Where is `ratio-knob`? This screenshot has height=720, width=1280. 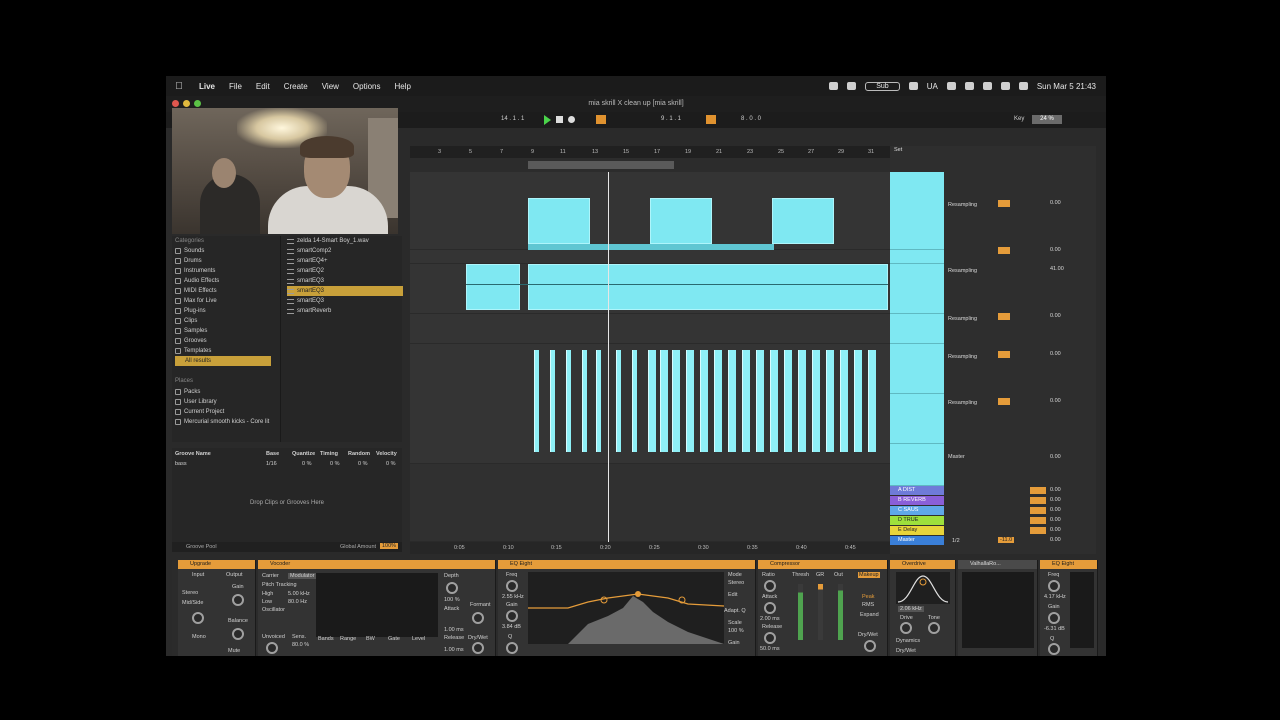 ratio-knob is located at coordinates (770, 586).